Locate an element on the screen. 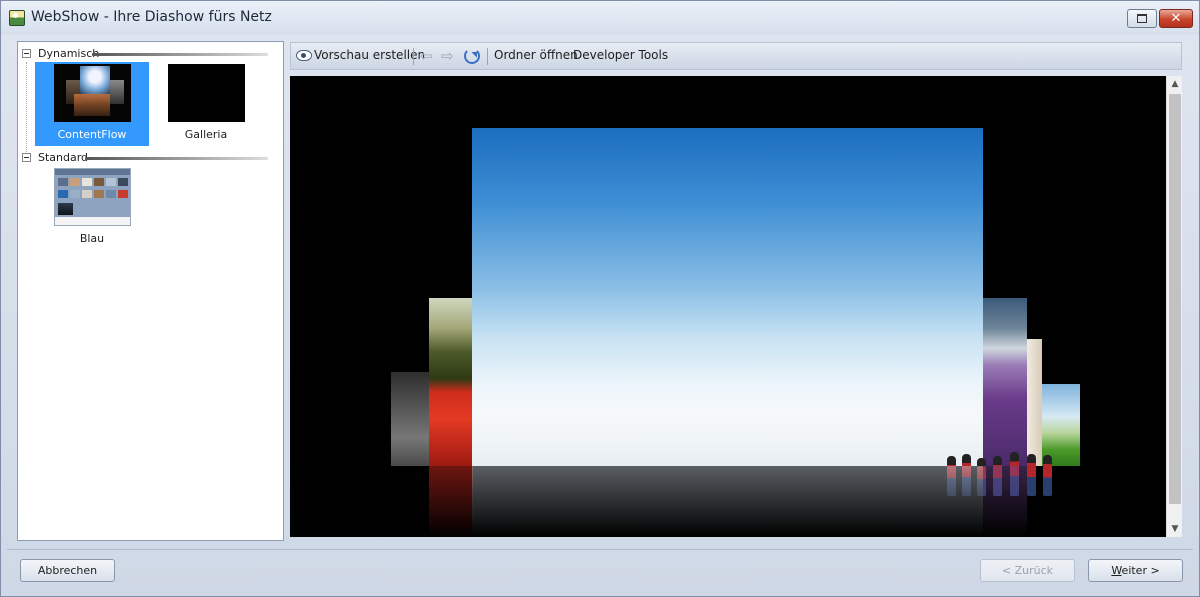 The width and height of the screenshot is (1200, 597). restore-button is located at coordinates (1142, 18).